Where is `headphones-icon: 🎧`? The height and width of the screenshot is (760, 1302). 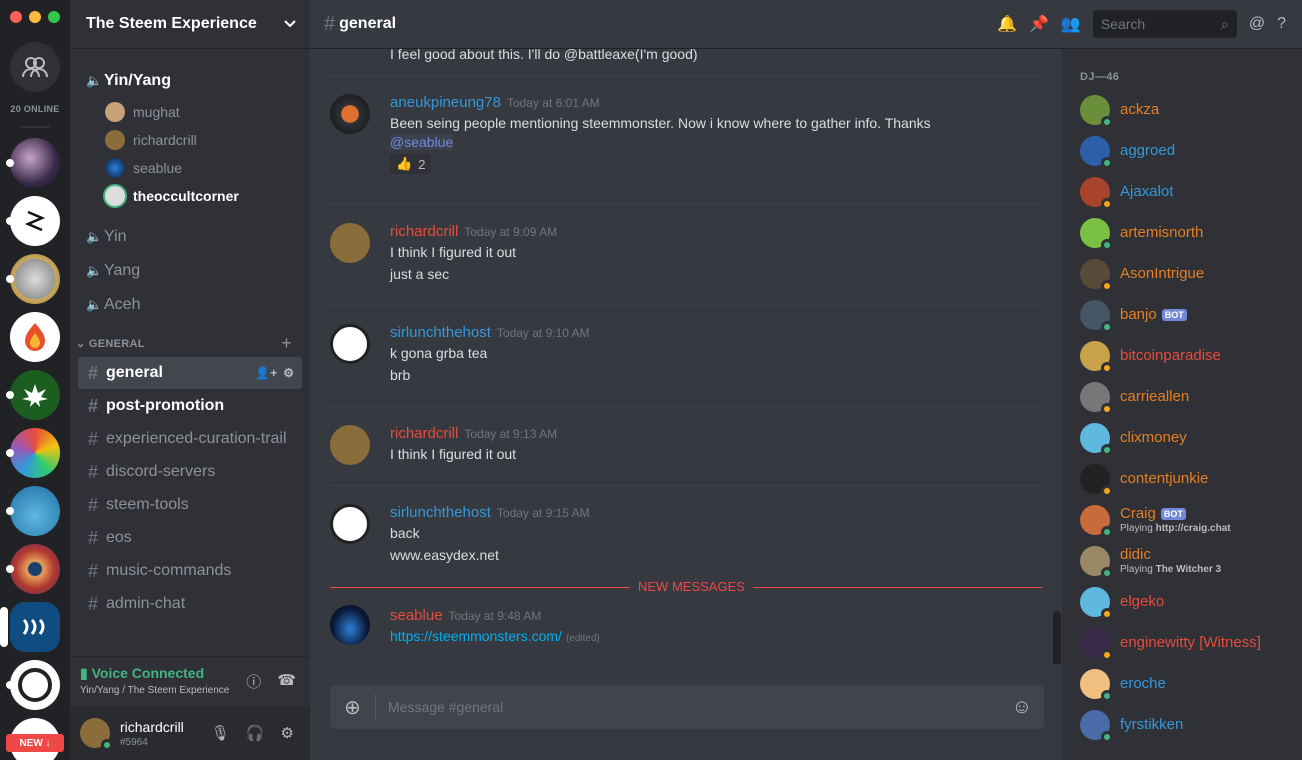 headphones-icon: 🎧 is located at coordinates (255, 733).